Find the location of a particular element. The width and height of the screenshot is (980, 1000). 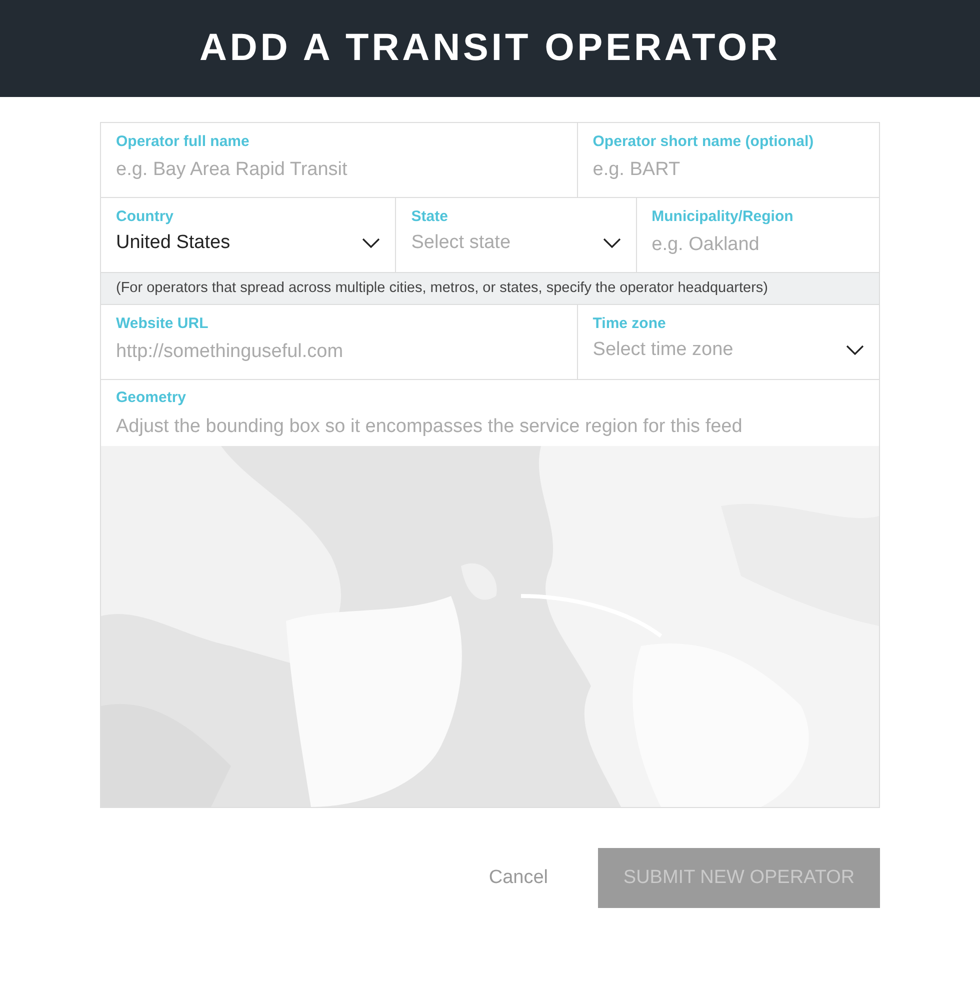

field-label: State is located at coordinates (430, 216).